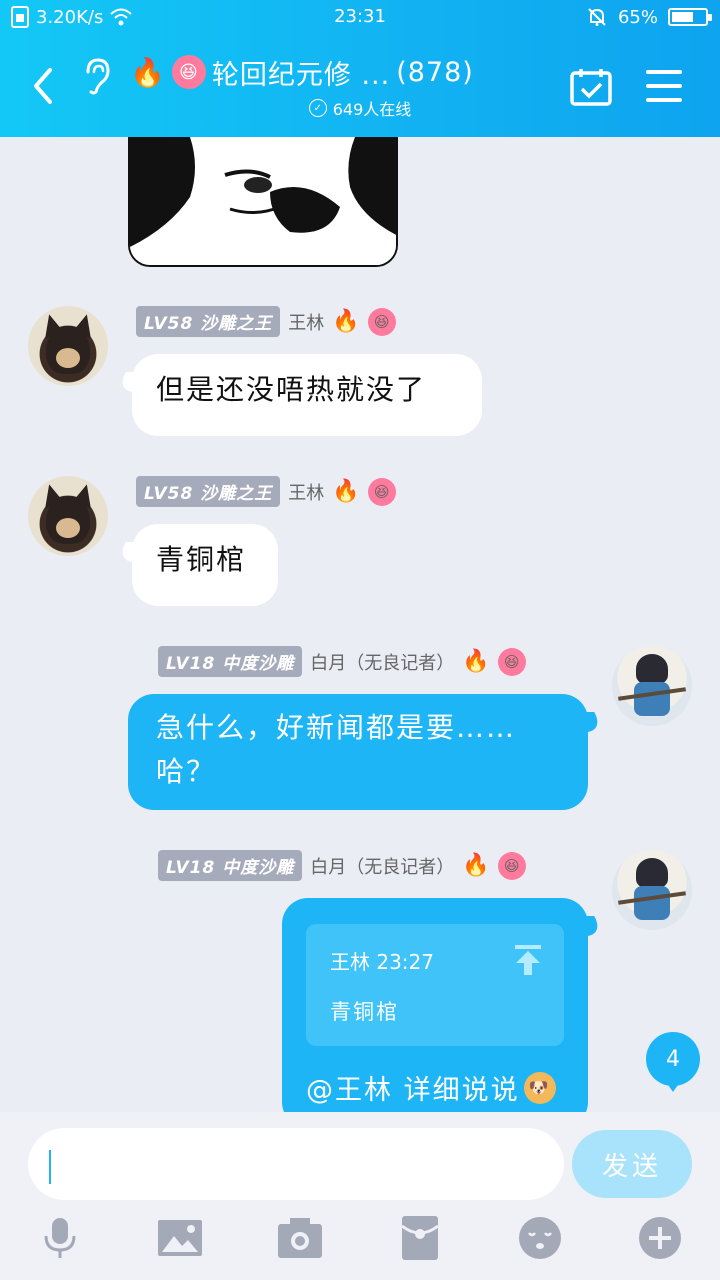  What do you see at coordinates (382, 962) in the screenshot?
I see `quote-sender: 王林 23:27` at bounding box center [382, 962].